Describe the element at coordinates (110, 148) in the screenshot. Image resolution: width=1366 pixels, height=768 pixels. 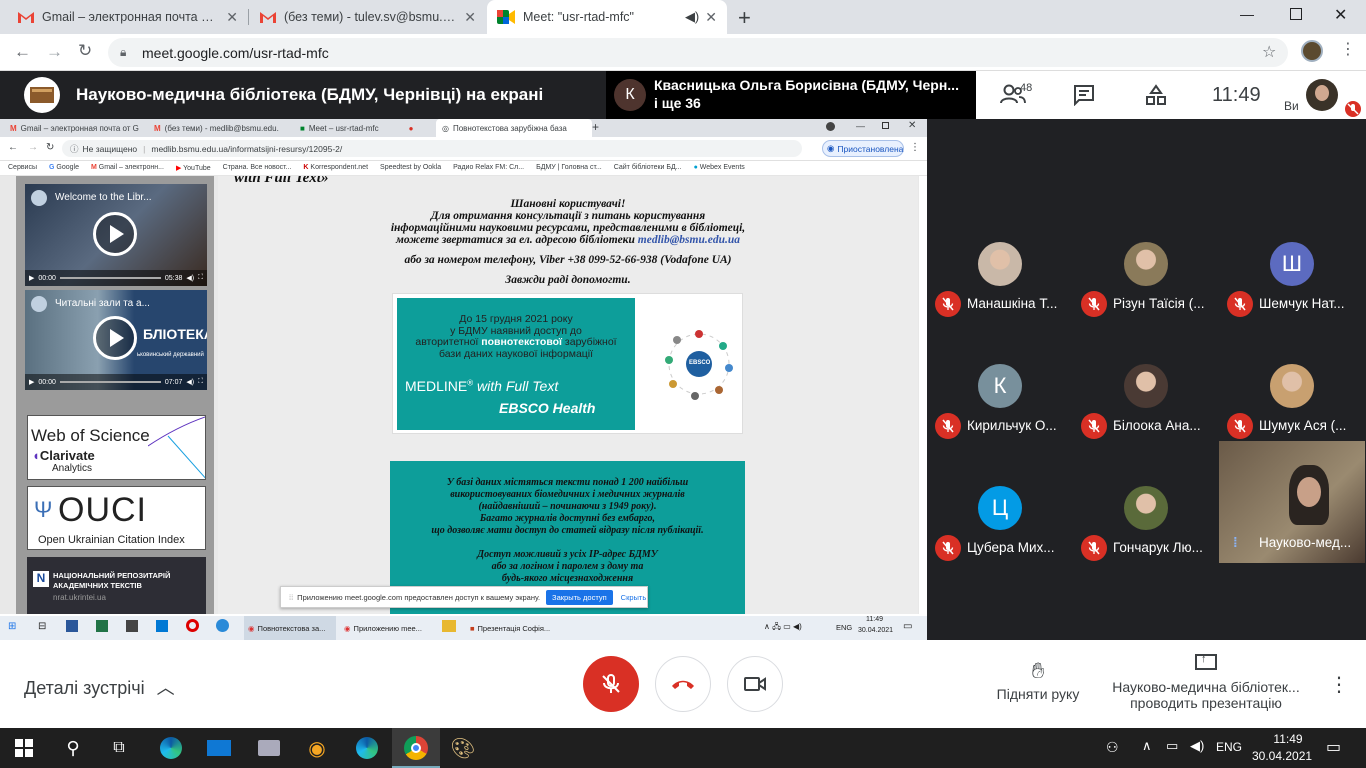
I see `not-secure-label: Не защищено` at that location.